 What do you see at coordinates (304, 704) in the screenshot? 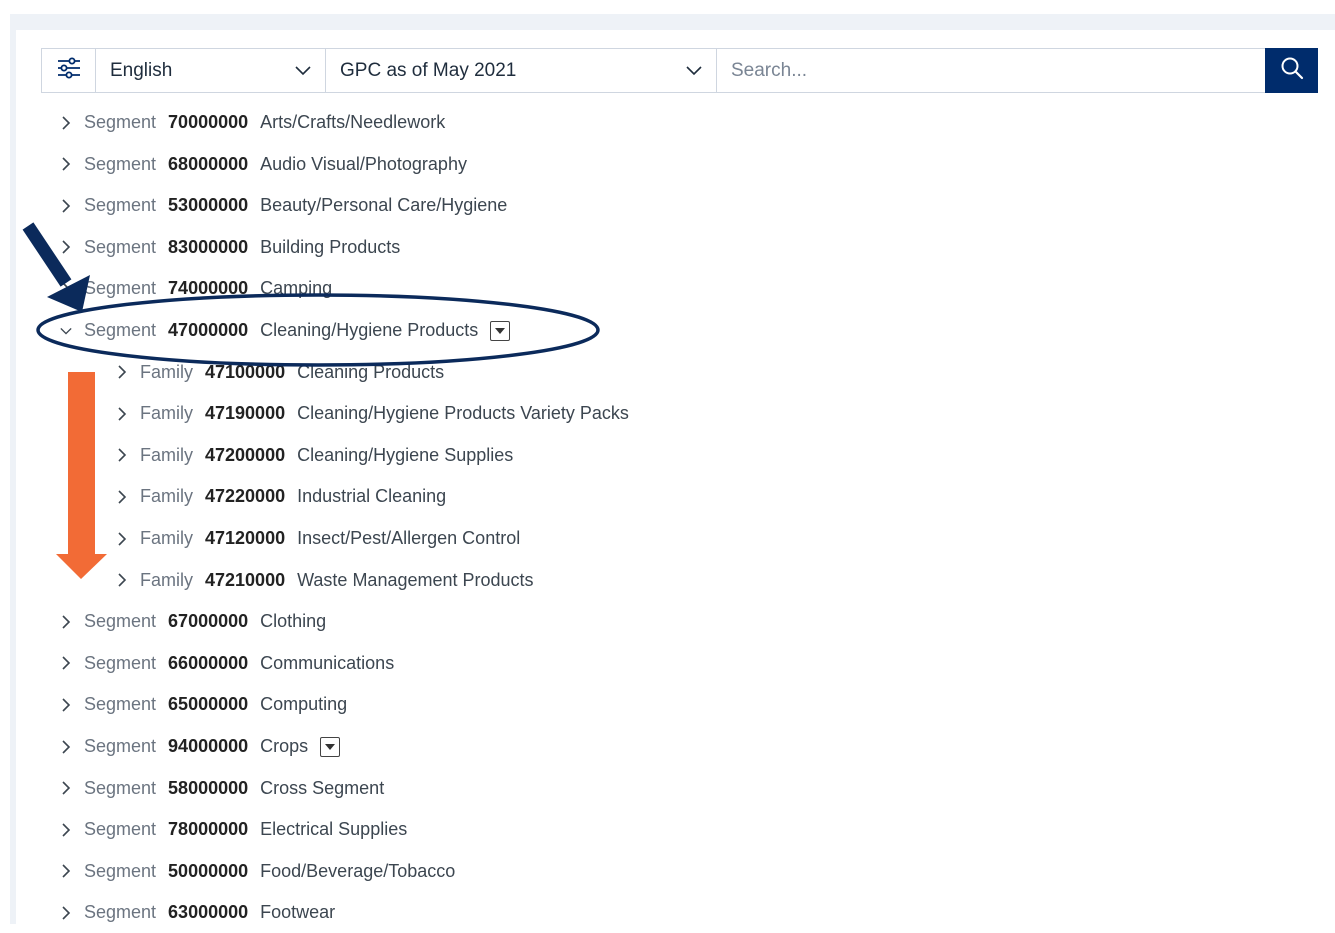
I see `tree-row-title: Computing` at bounding box center [304, 704].